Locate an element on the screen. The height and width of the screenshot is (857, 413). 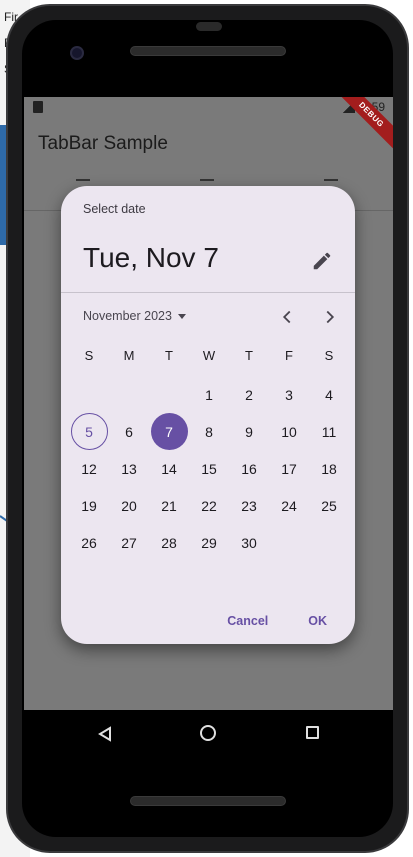
date-picker-help-text: Select date is located at coordinates (114, 209).